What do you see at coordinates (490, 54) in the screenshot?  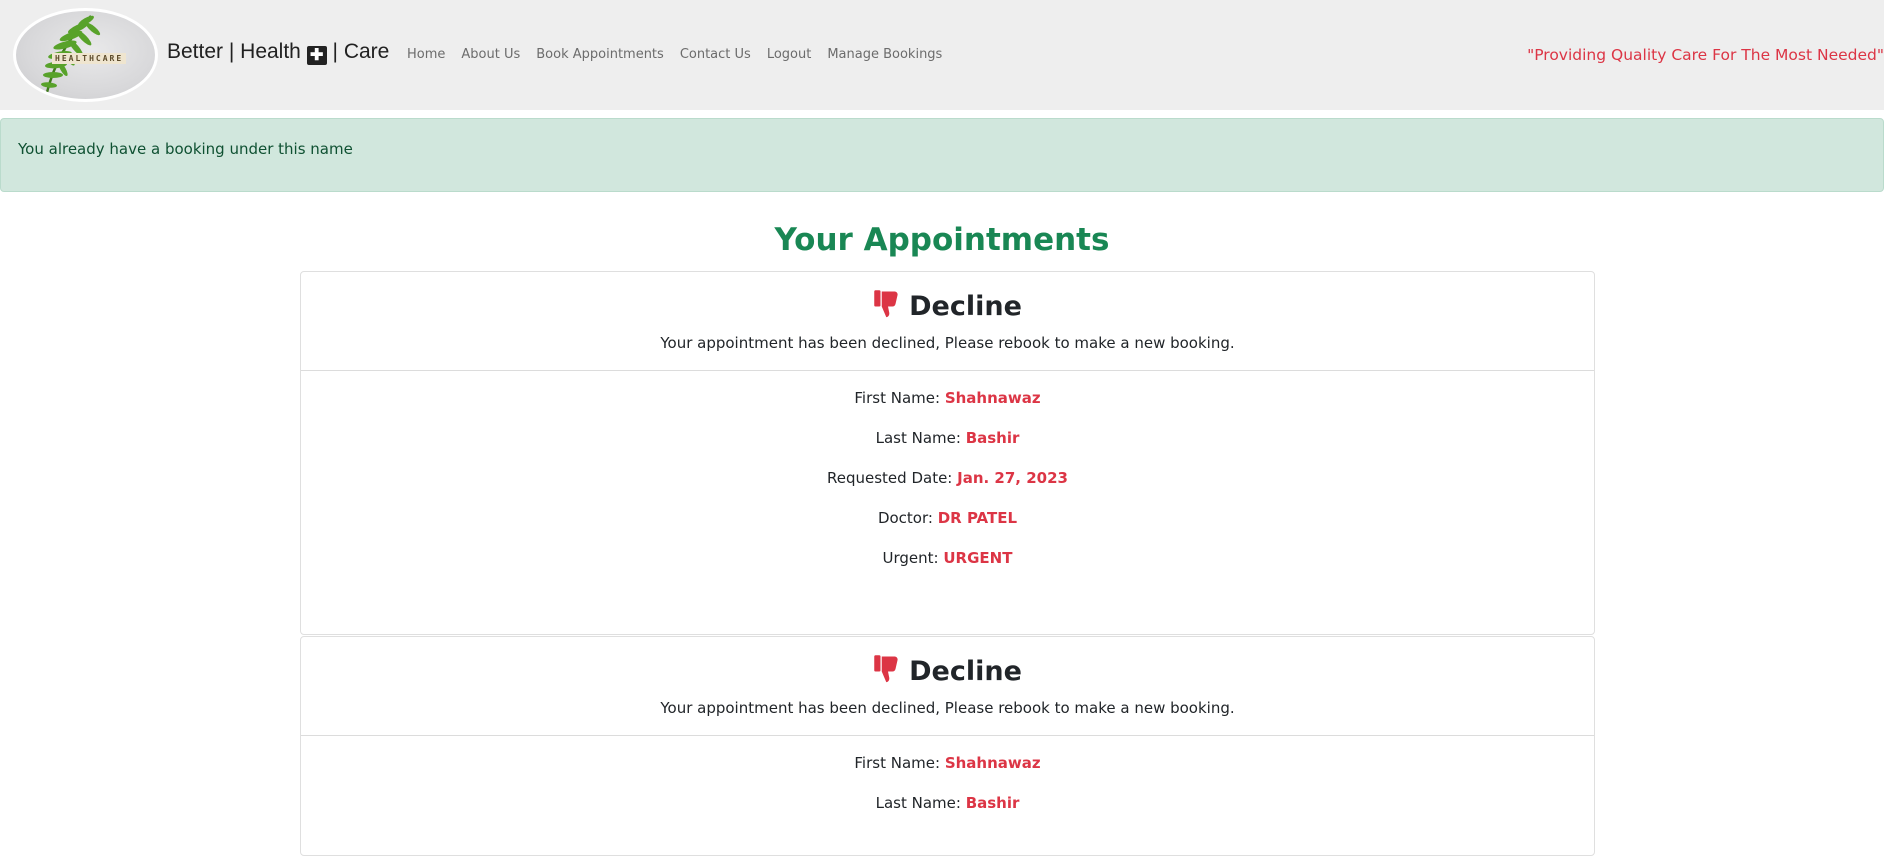 I see `nav-link-about-us: About Us` at bounding box center [490, 54].